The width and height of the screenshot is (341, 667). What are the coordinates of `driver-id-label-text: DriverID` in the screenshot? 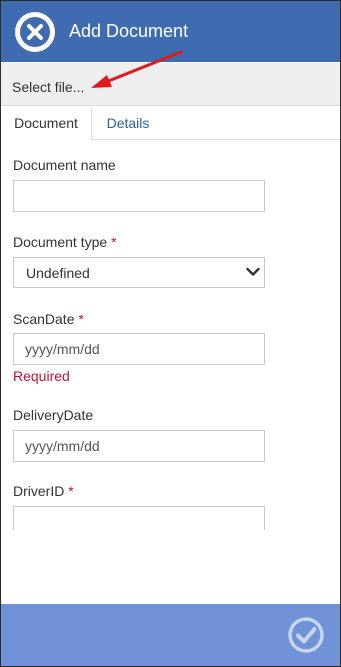 It's located at (39, 491).